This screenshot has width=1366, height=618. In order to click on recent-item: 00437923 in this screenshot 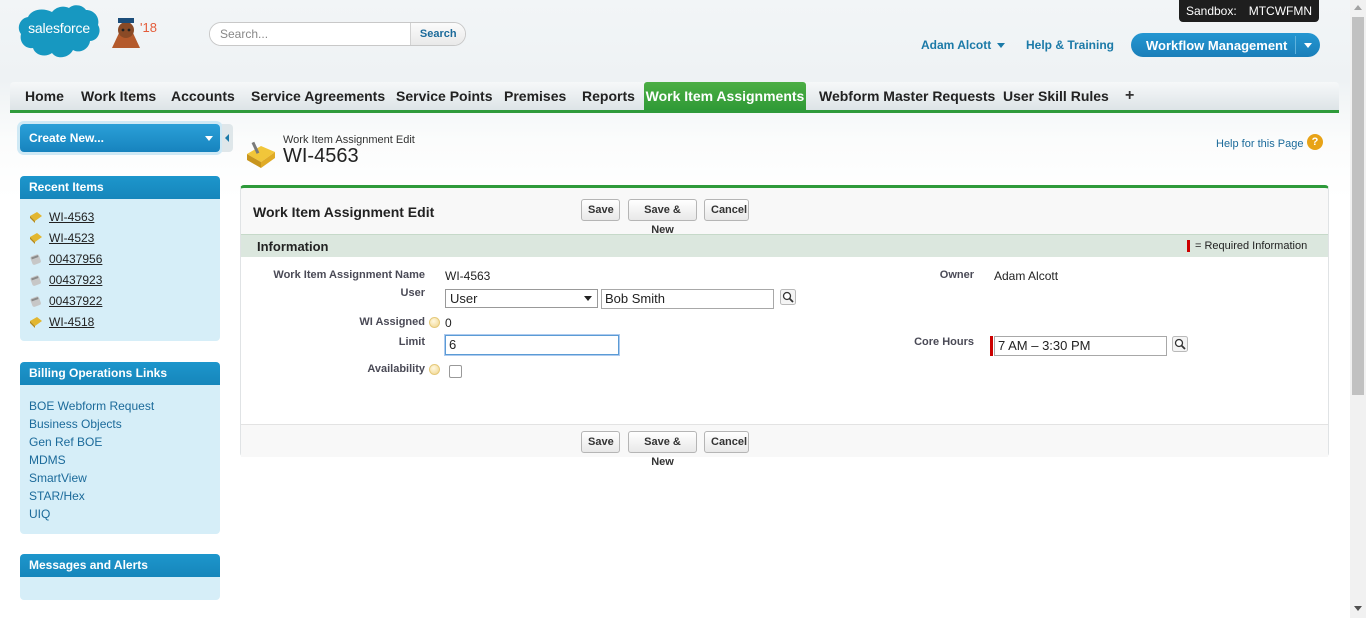, I will do `click(65, 280)`.